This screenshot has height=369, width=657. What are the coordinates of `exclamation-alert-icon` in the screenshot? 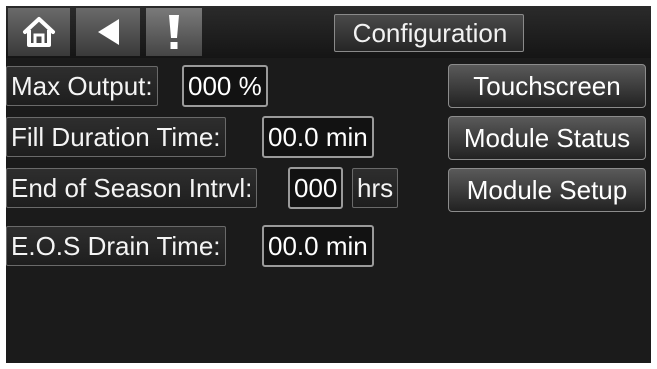 It's located at (174, 32).